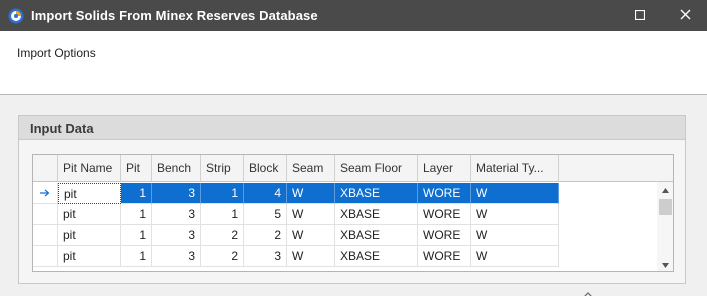 The width and height of the screenshot is (707, 296). I want to click on vertical-scrollbar, so click(665, 226).